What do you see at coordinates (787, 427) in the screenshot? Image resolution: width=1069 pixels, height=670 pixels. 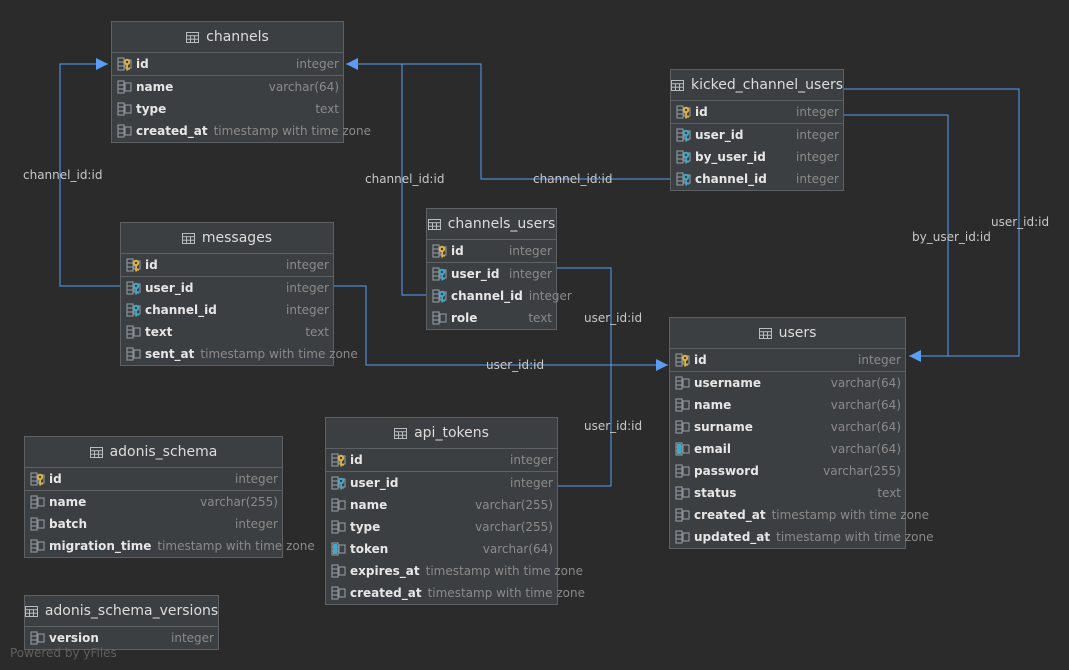 I see `column-row: surname varchar(64)` at bounding box center [787, 427].